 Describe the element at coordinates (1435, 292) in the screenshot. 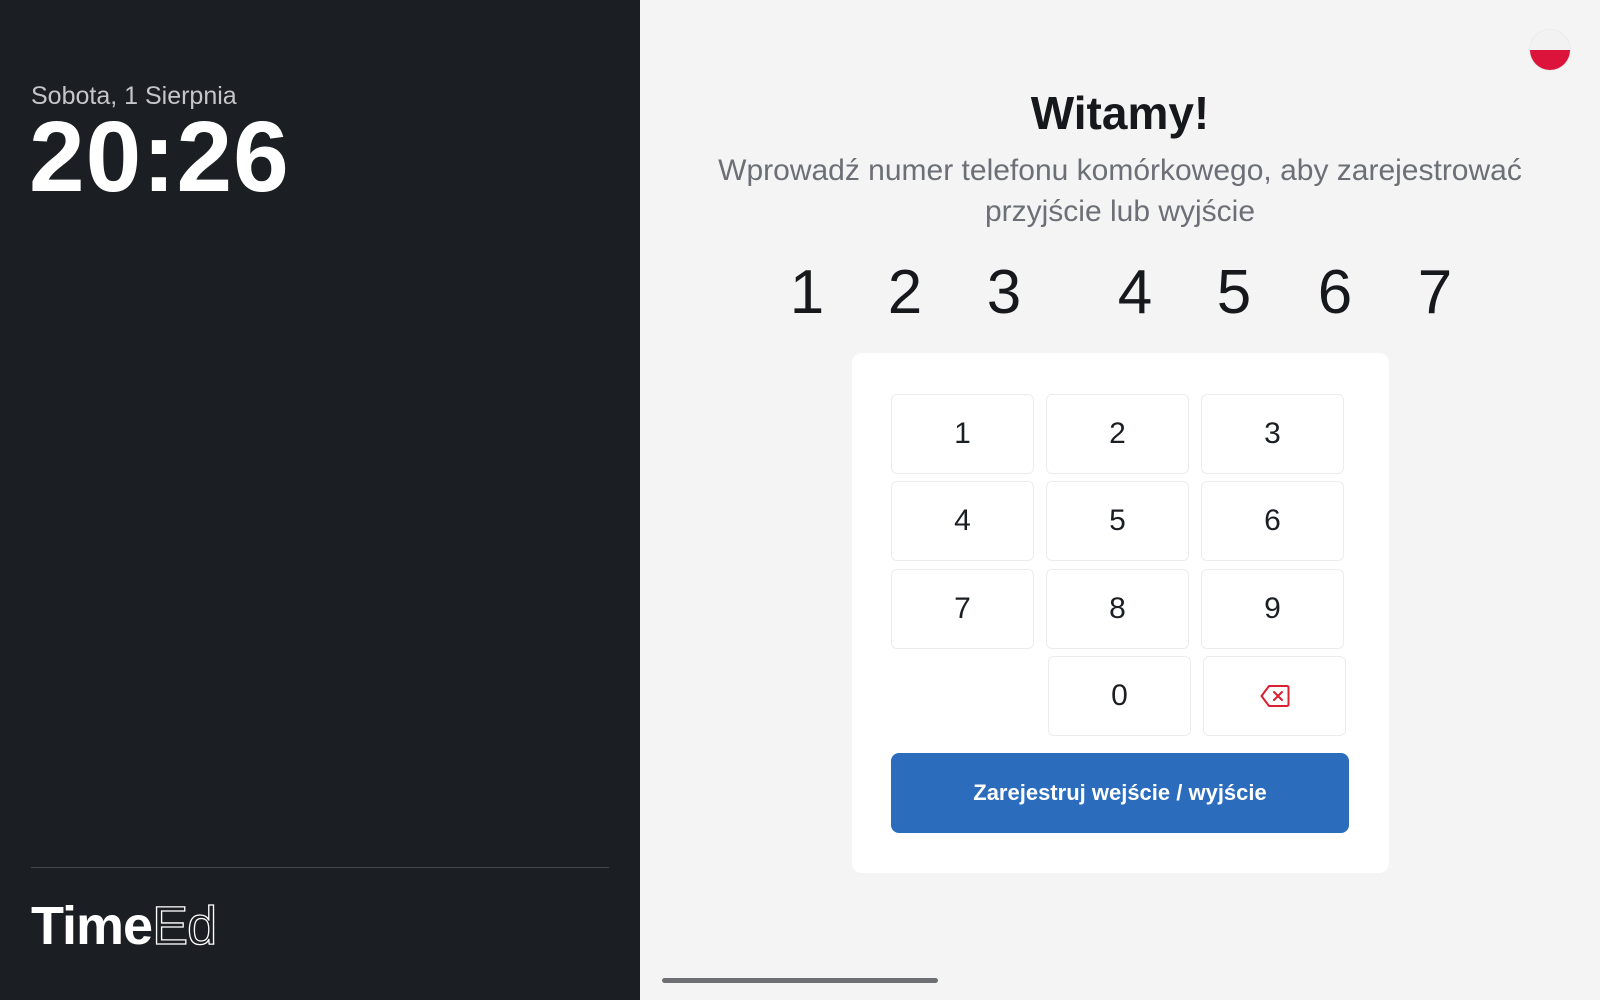

I see `phone-digit: 7` at that location.